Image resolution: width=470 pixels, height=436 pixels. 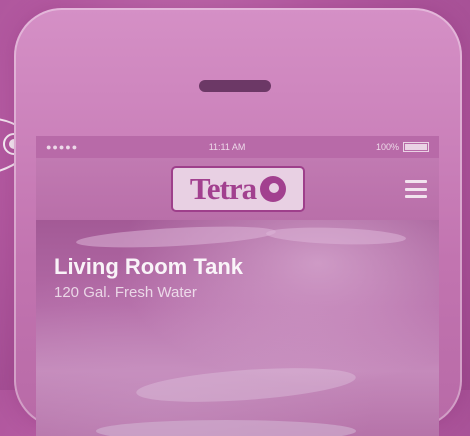 What do you see at coordinates (62, 147) in the screenshot?
I see `signal-indicator: ●●●●●` at bounding box center [62, 147].